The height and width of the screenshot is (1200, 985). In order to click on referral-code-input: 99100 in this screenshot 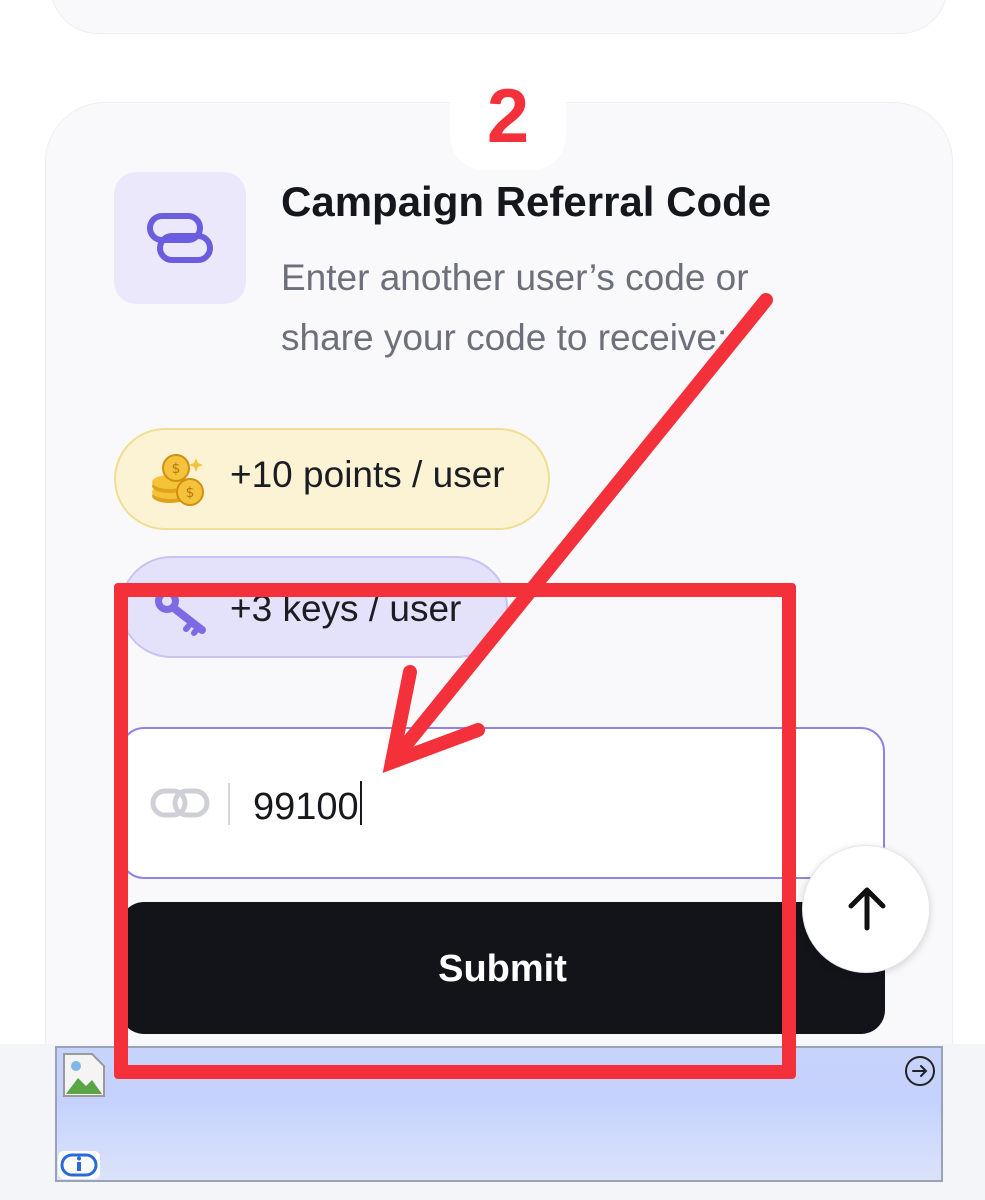, I will do `click(502, 803)`.